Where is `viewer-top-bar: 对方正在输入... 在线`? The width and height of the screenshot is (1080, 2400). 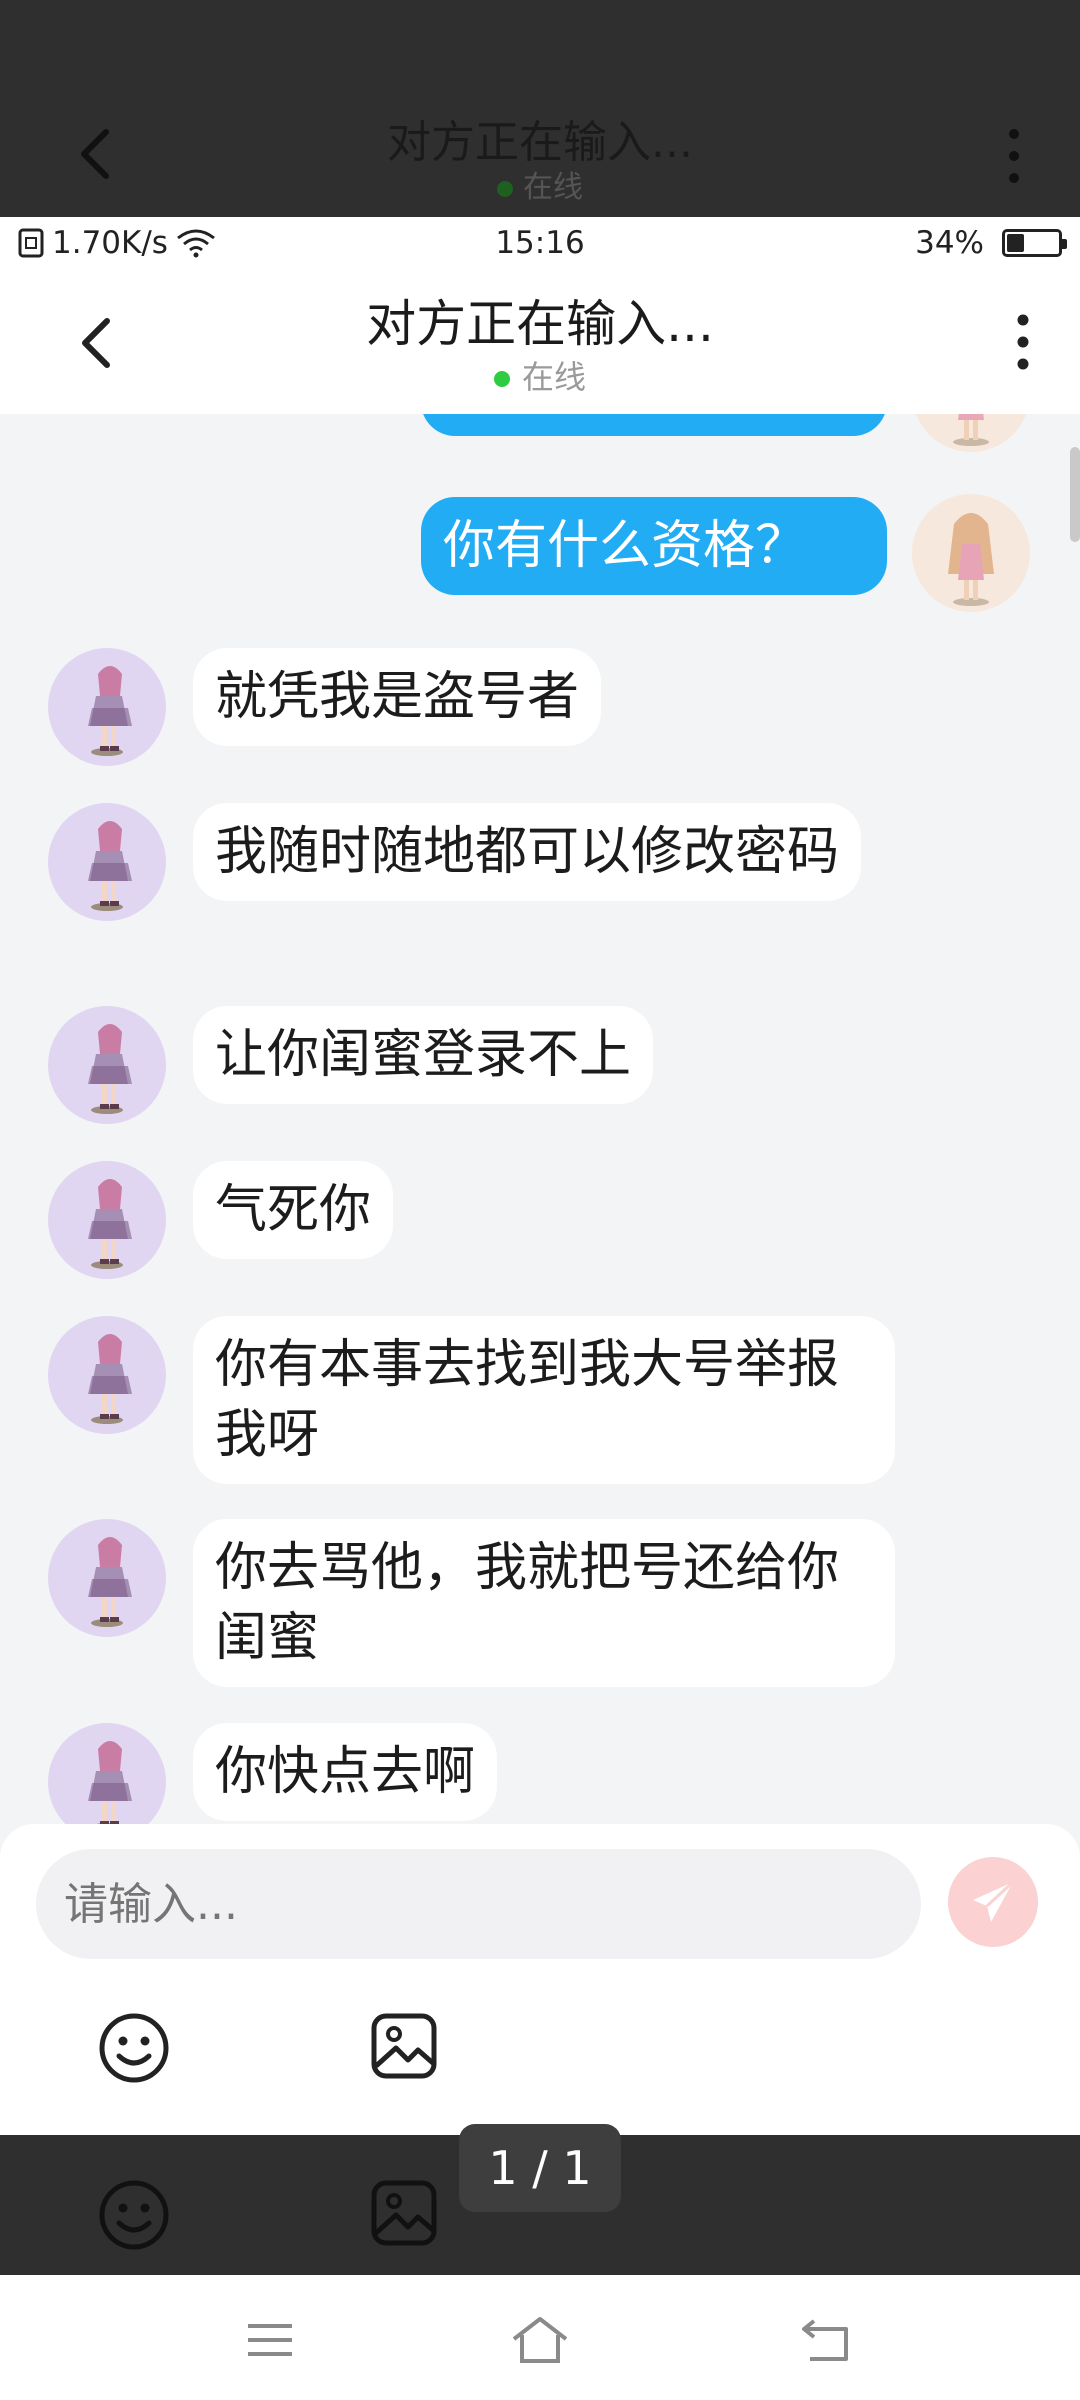 viewer-top-bar: 对方正在输入... 在线 is located at coordinates (540, 108).